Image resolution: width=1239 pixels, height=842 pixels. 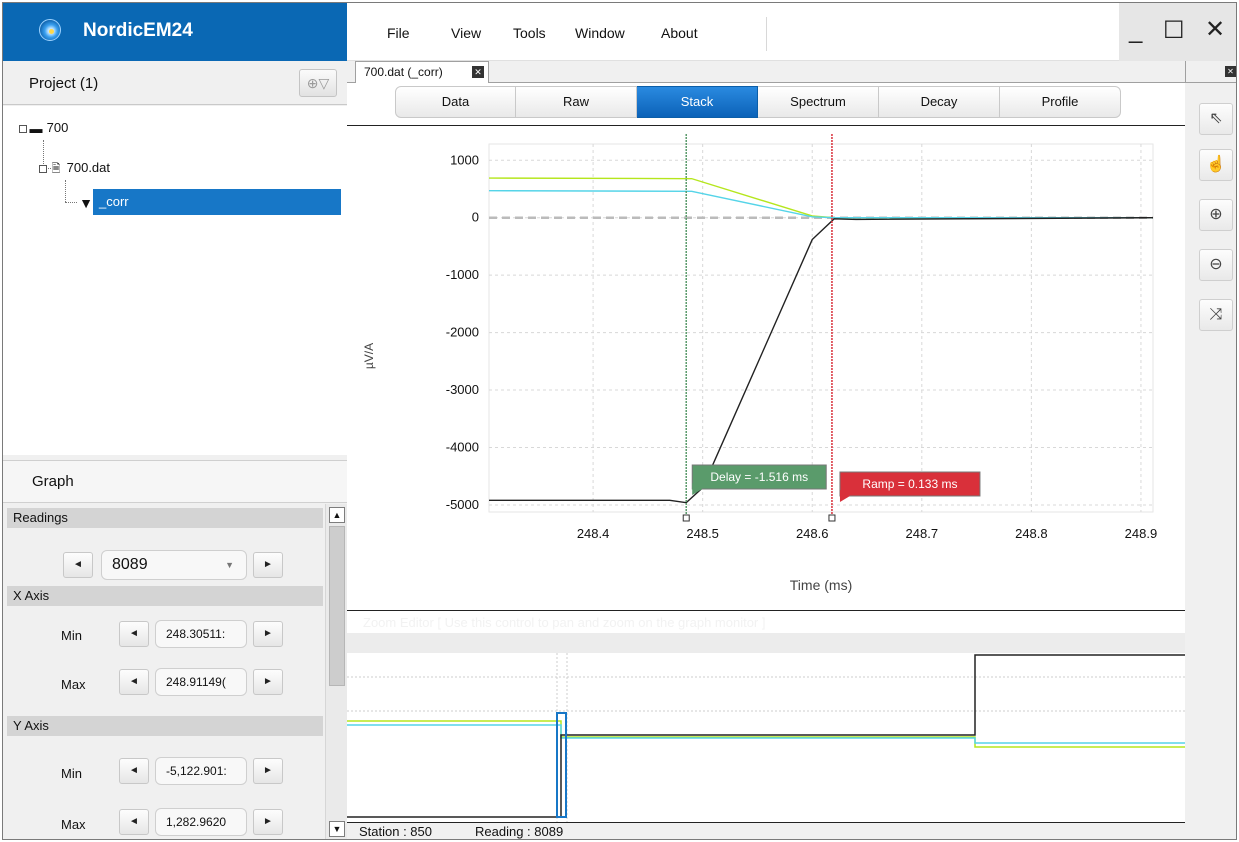 What do you see at coordinates (1185, 72) in the screenshot?
I see `pane-divider` at bounding box center [1185, 72].